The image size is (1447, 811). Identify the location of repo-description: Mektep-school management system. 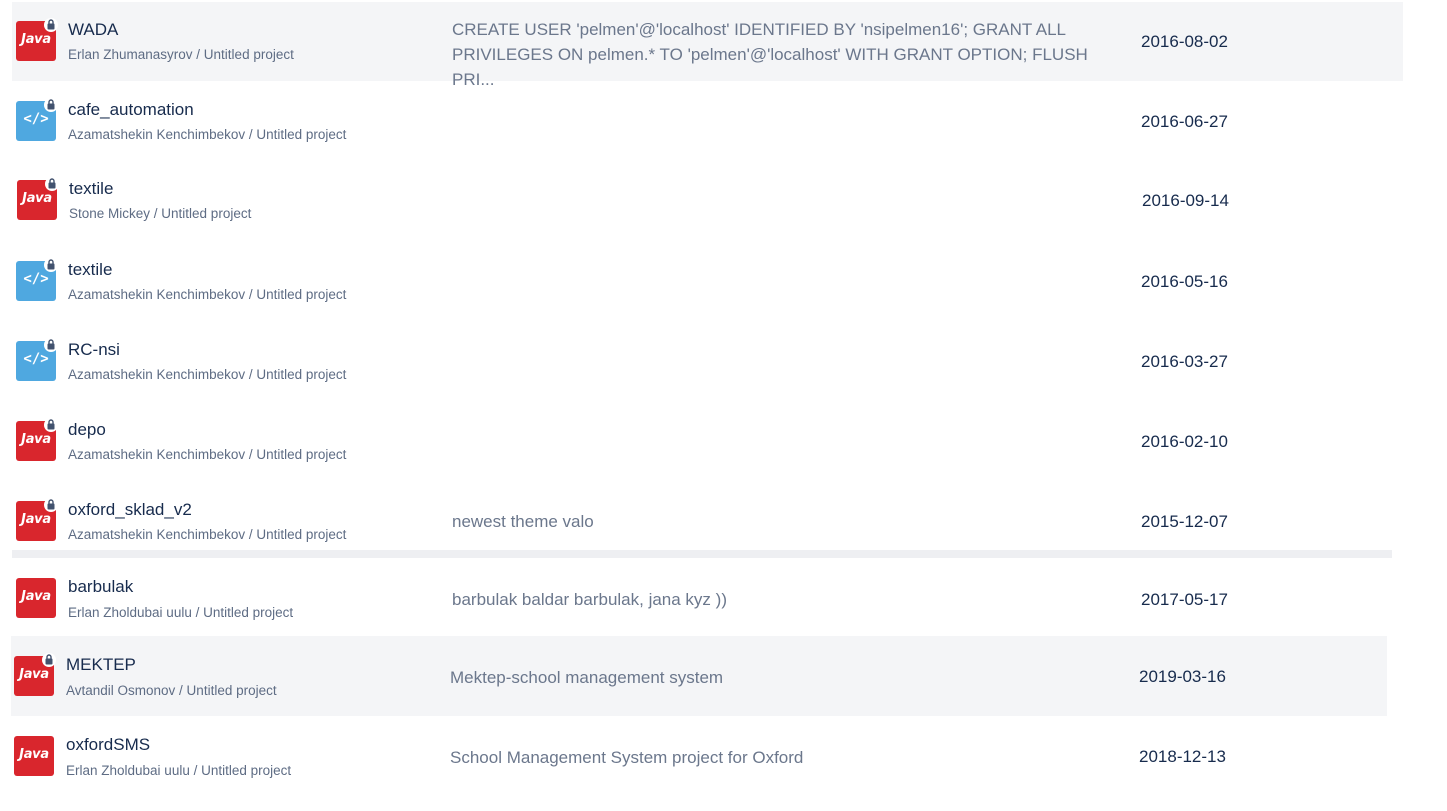
(782, 677).